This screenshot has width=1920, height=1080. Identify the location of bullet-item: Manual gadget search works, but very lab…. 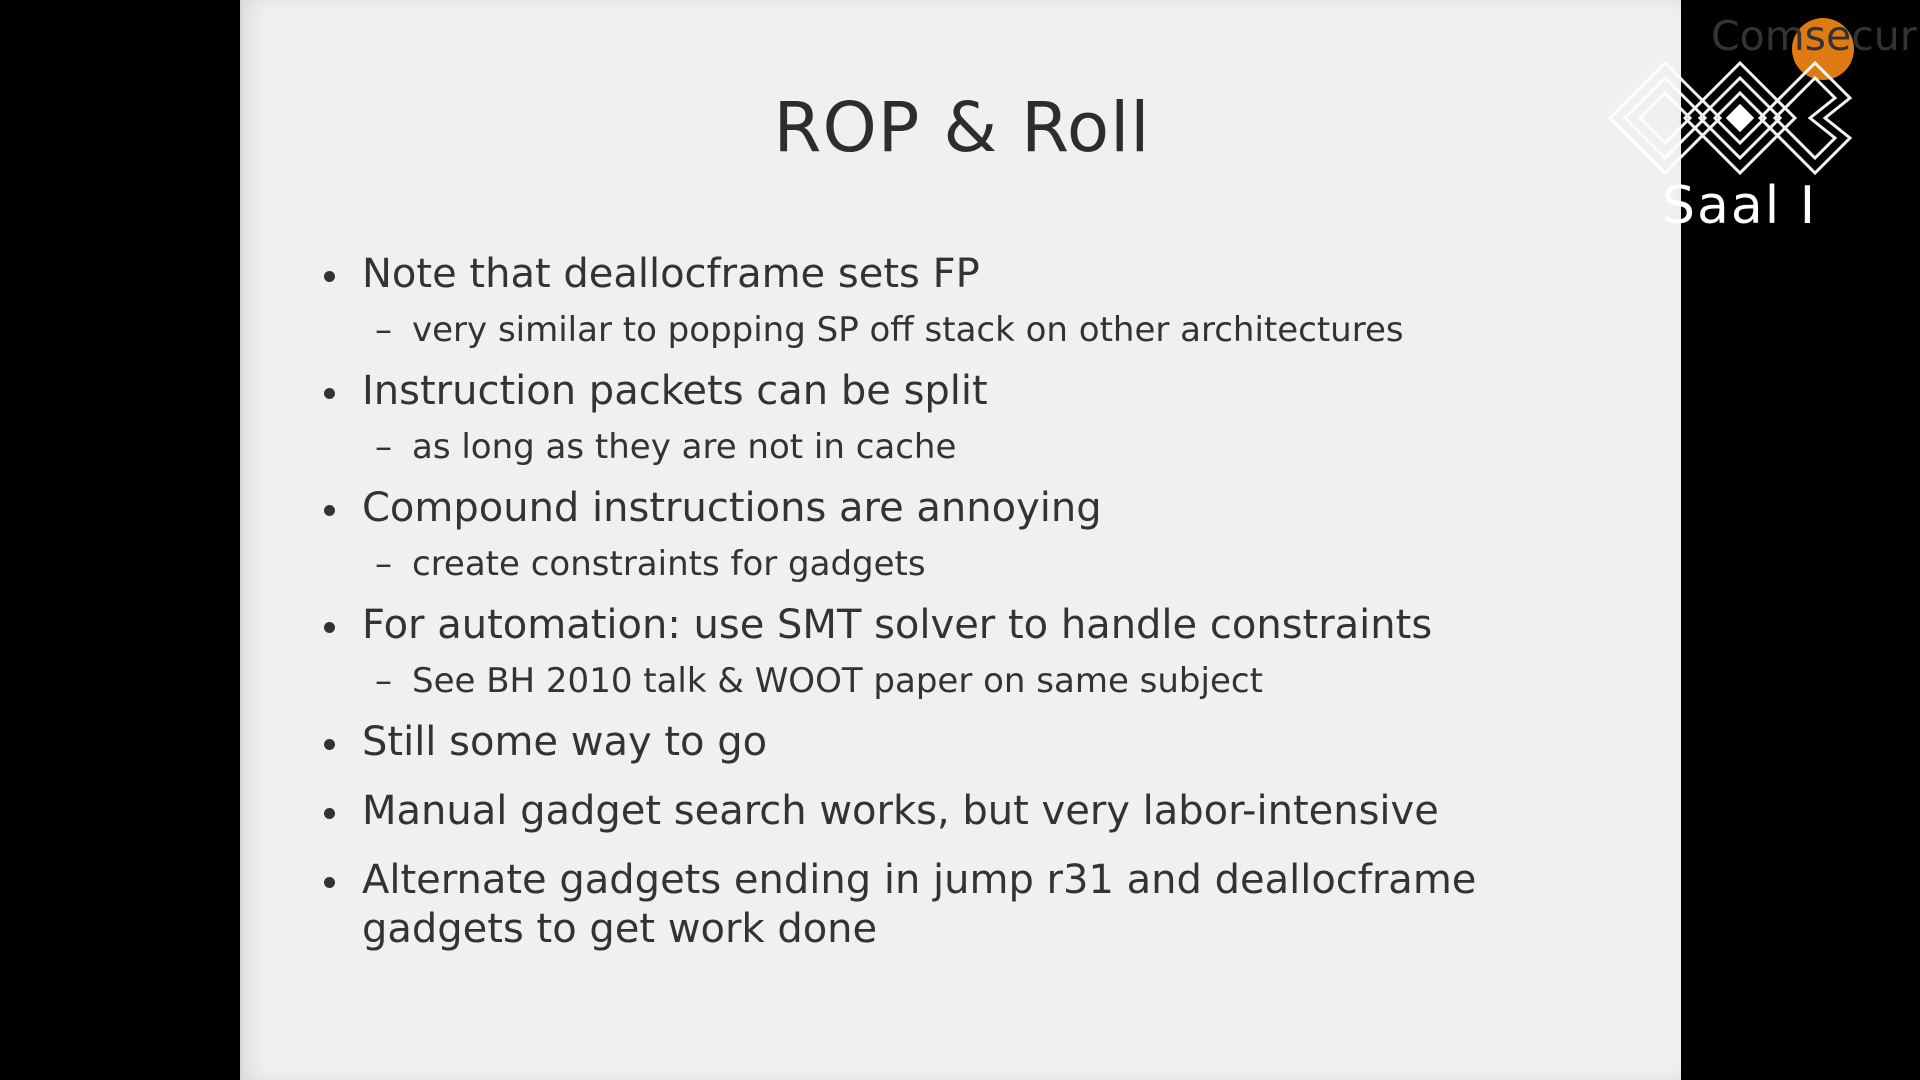
(970, 811).